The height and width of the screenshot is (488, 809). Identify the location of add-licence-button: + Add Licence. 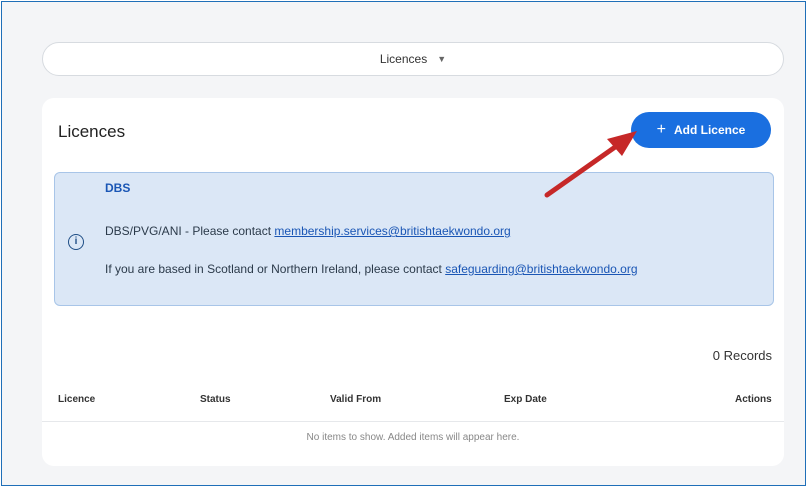
(701, 130).